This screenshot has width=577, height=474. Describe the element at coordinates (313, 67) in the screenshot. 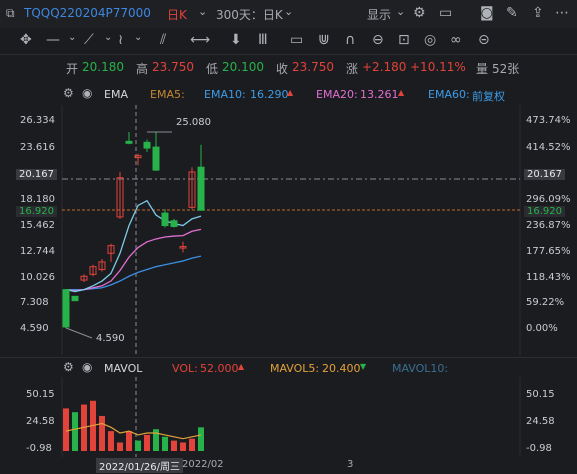

I see `close-value: 23.750` at that location.